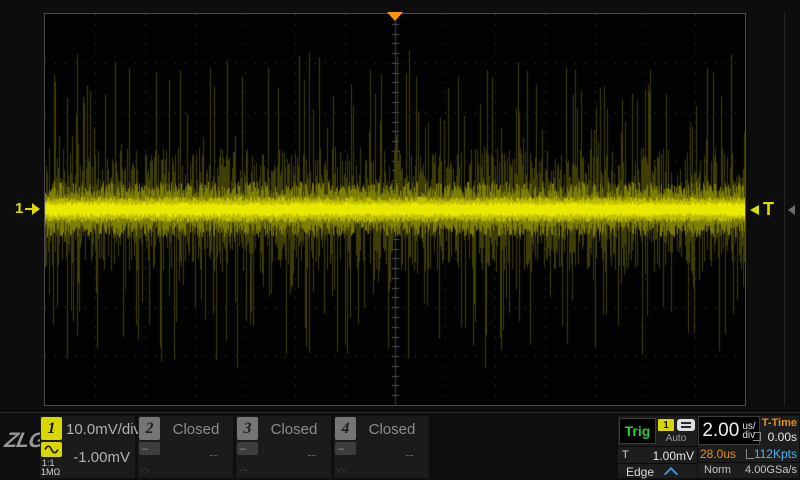 Image resolution: width=800 pixels, height=480 pixels. Describe the element at coordinates (762, 209) in the screenshot. I see `trigger-level-marker: T` at that location.